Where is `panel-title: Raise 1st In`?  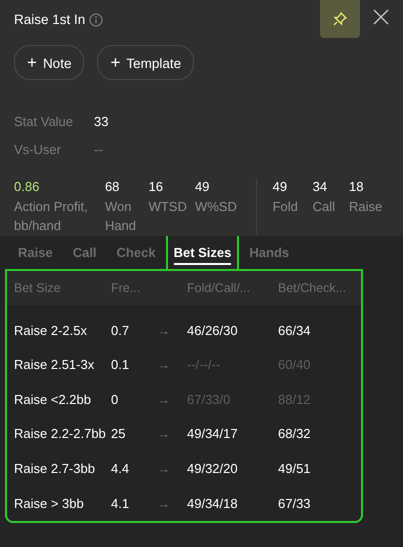
panel-title: Raise 1st In is located at coordinates (50, 20).